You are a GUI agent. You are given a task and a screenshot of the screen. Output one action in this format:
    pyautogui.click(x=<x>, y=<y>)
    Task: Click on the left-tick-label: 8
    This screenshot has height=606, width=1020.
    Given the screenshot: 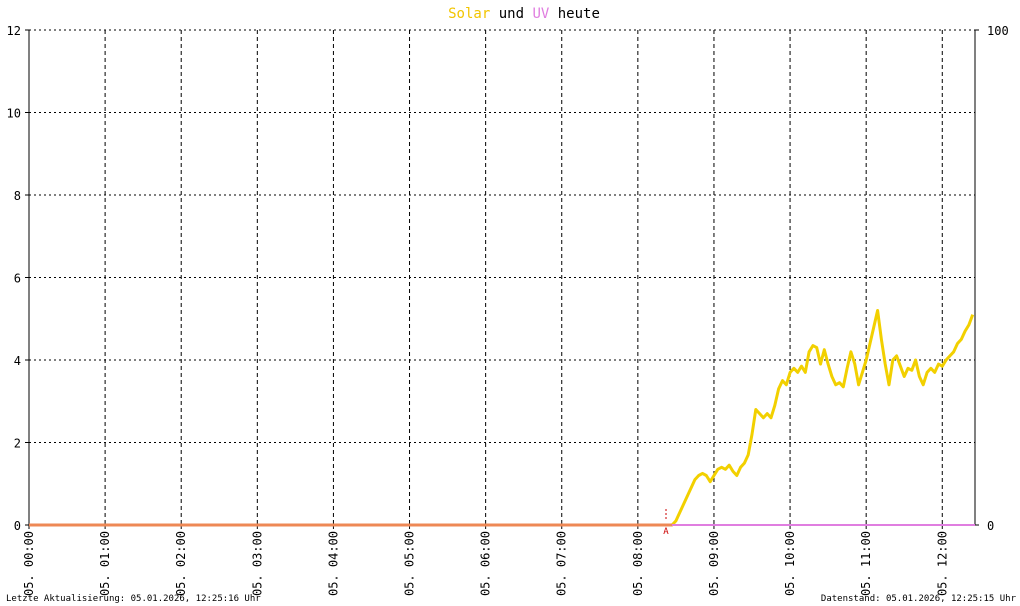 What is the action you would take?
    pyautogui.click(x=17, y=196)
    